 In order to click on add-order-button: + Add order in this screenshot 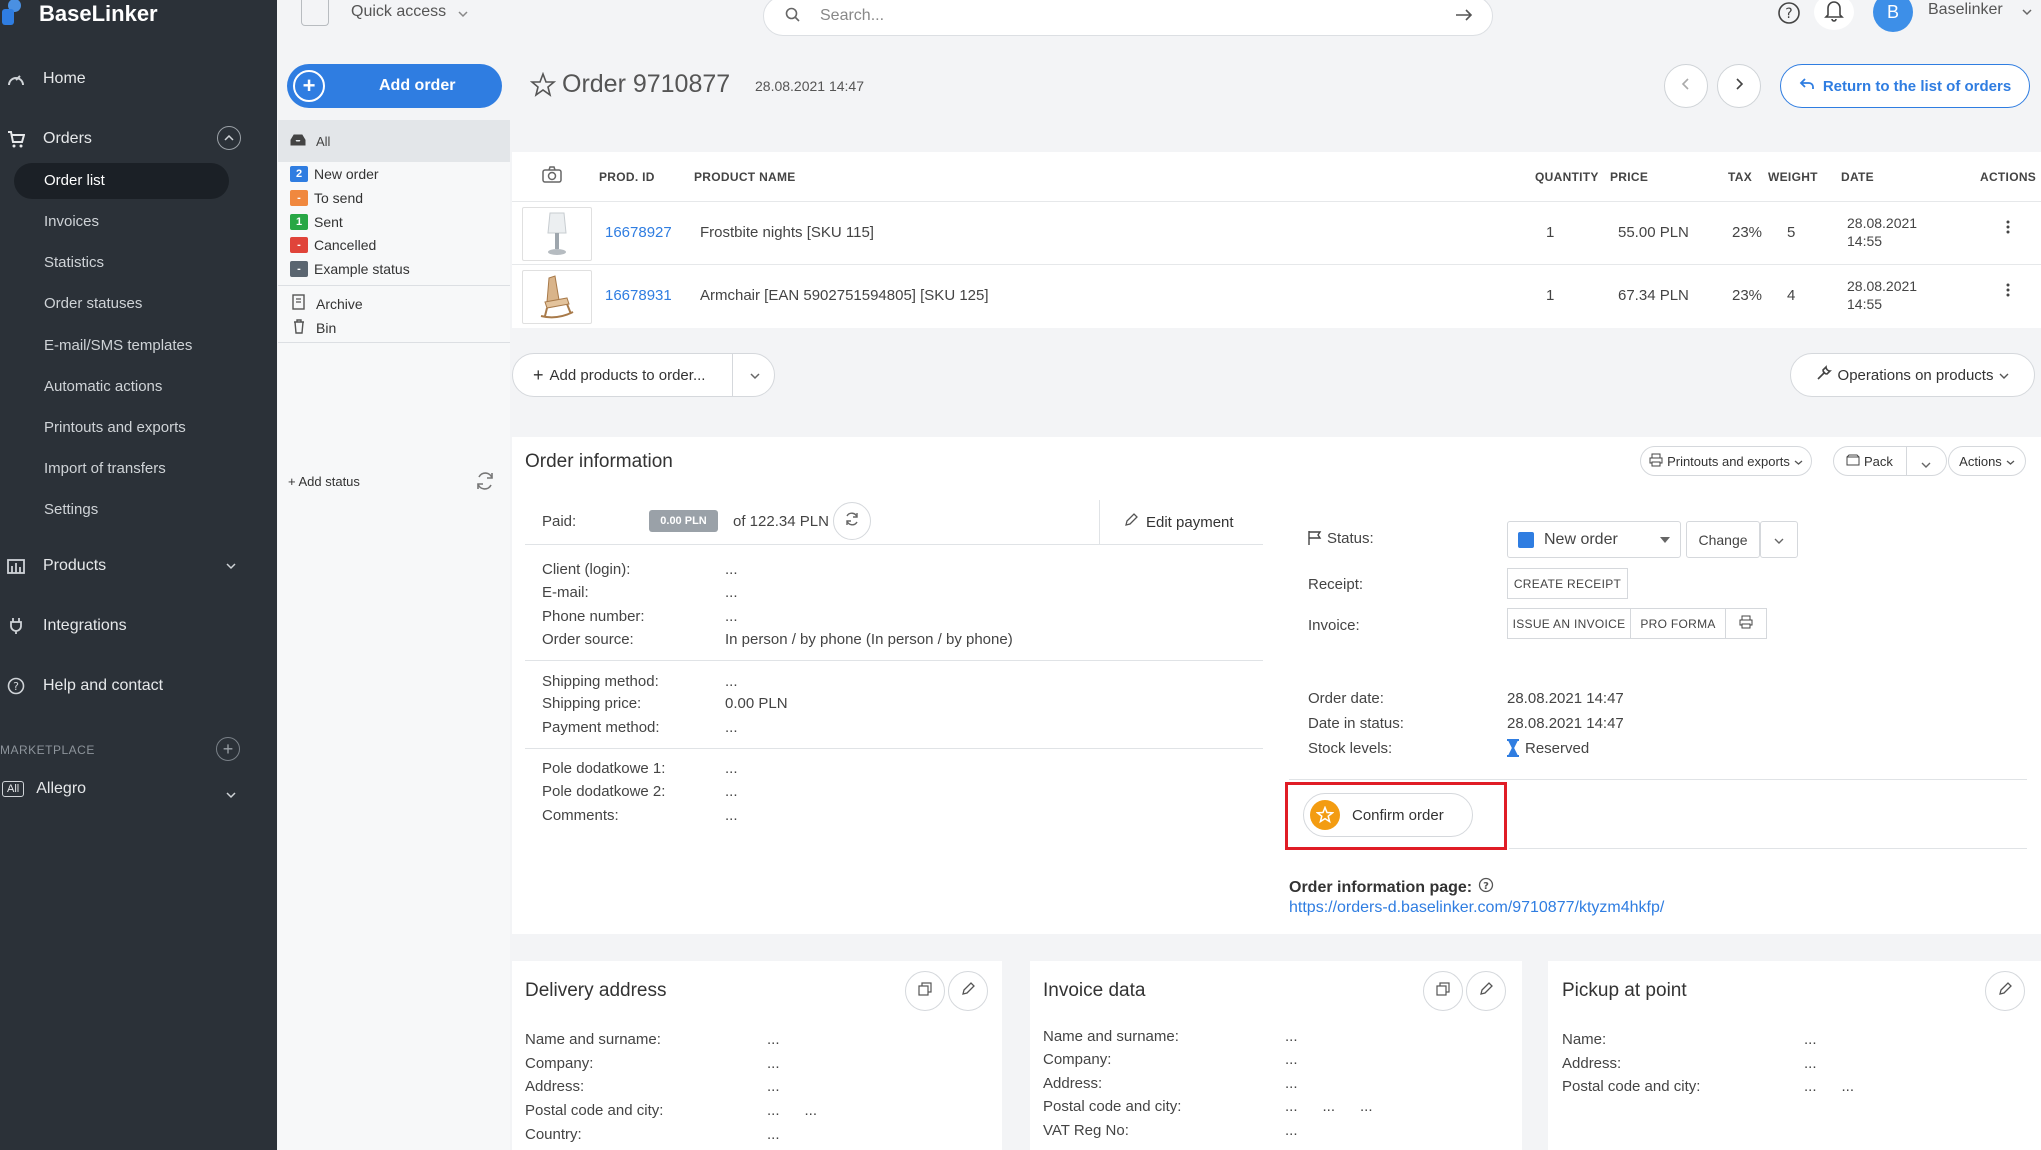, I will do `click(394, 86)`.